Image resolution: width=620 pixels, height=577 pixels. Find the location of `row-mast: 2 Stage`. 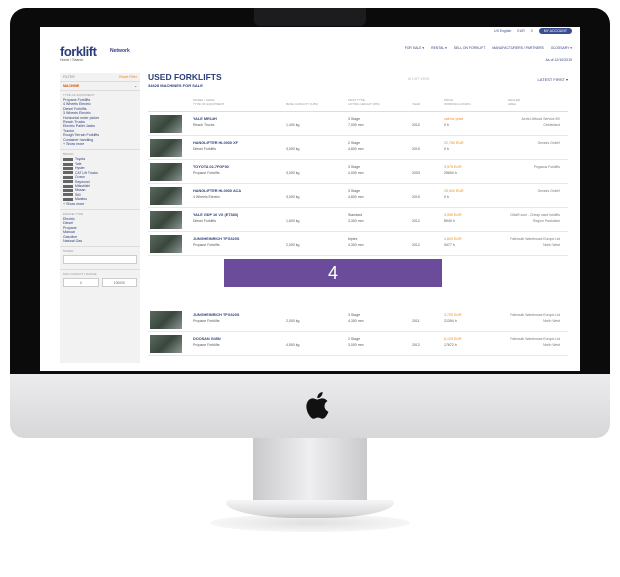

row-mast: 2 Stage is located at coordinates (354, 339).